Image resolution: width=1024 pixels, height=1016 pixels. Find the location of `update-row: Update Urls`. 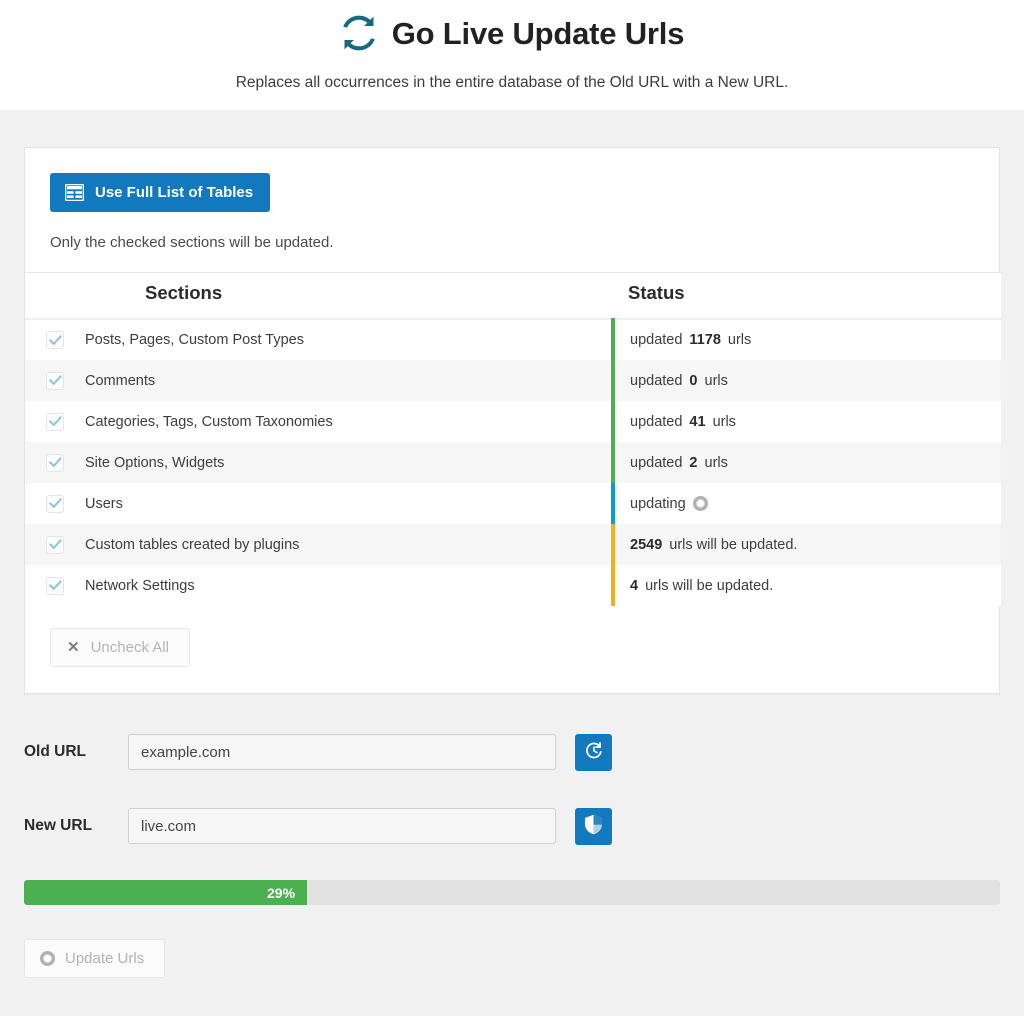

update-row: Update Urls is located at coordinates (512, 958).